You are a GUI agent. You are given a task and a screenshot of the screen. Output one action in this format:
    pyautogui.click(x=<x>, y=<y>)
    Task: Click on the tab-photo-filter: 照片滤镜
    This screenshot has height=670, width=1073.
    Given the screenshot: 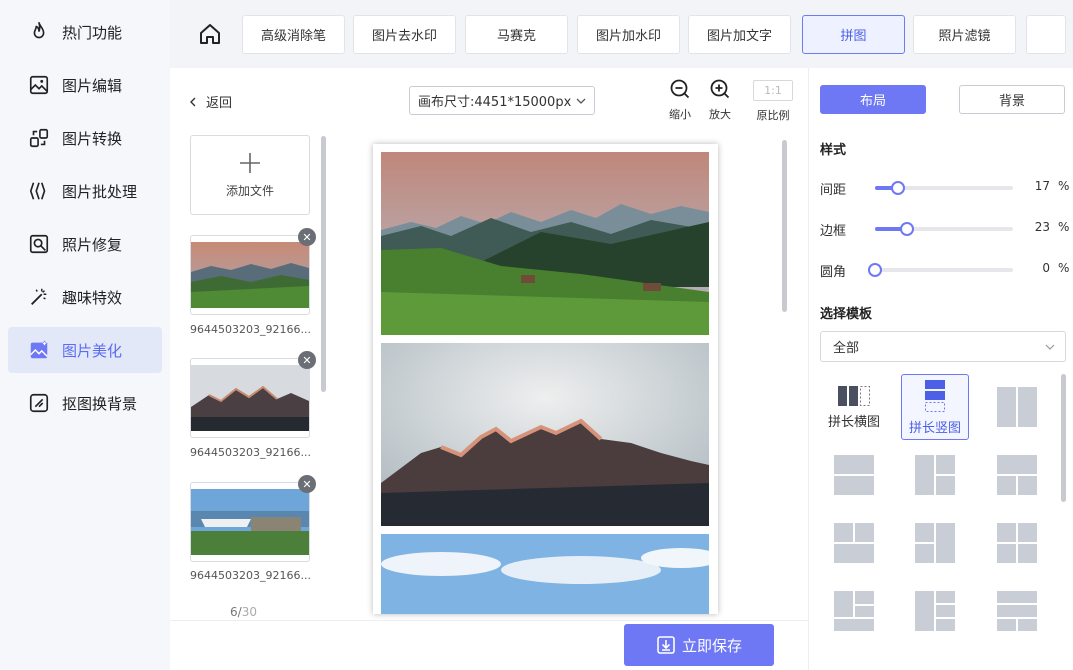 What is the action you would take?
    pyautogui.click(x=964, y=34)
    